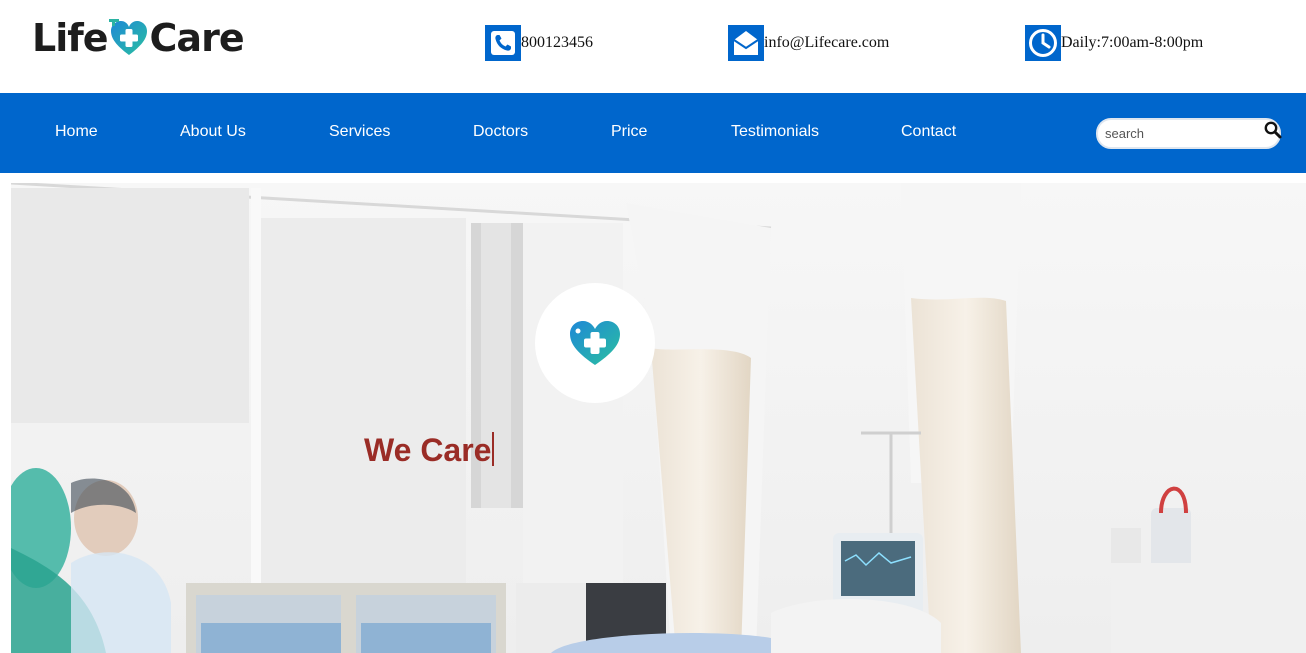 This screenshot has height=653, width=1306. Describe the element at coordinates (503, 43) in the screenshot. I see `phone-icon` at that location.